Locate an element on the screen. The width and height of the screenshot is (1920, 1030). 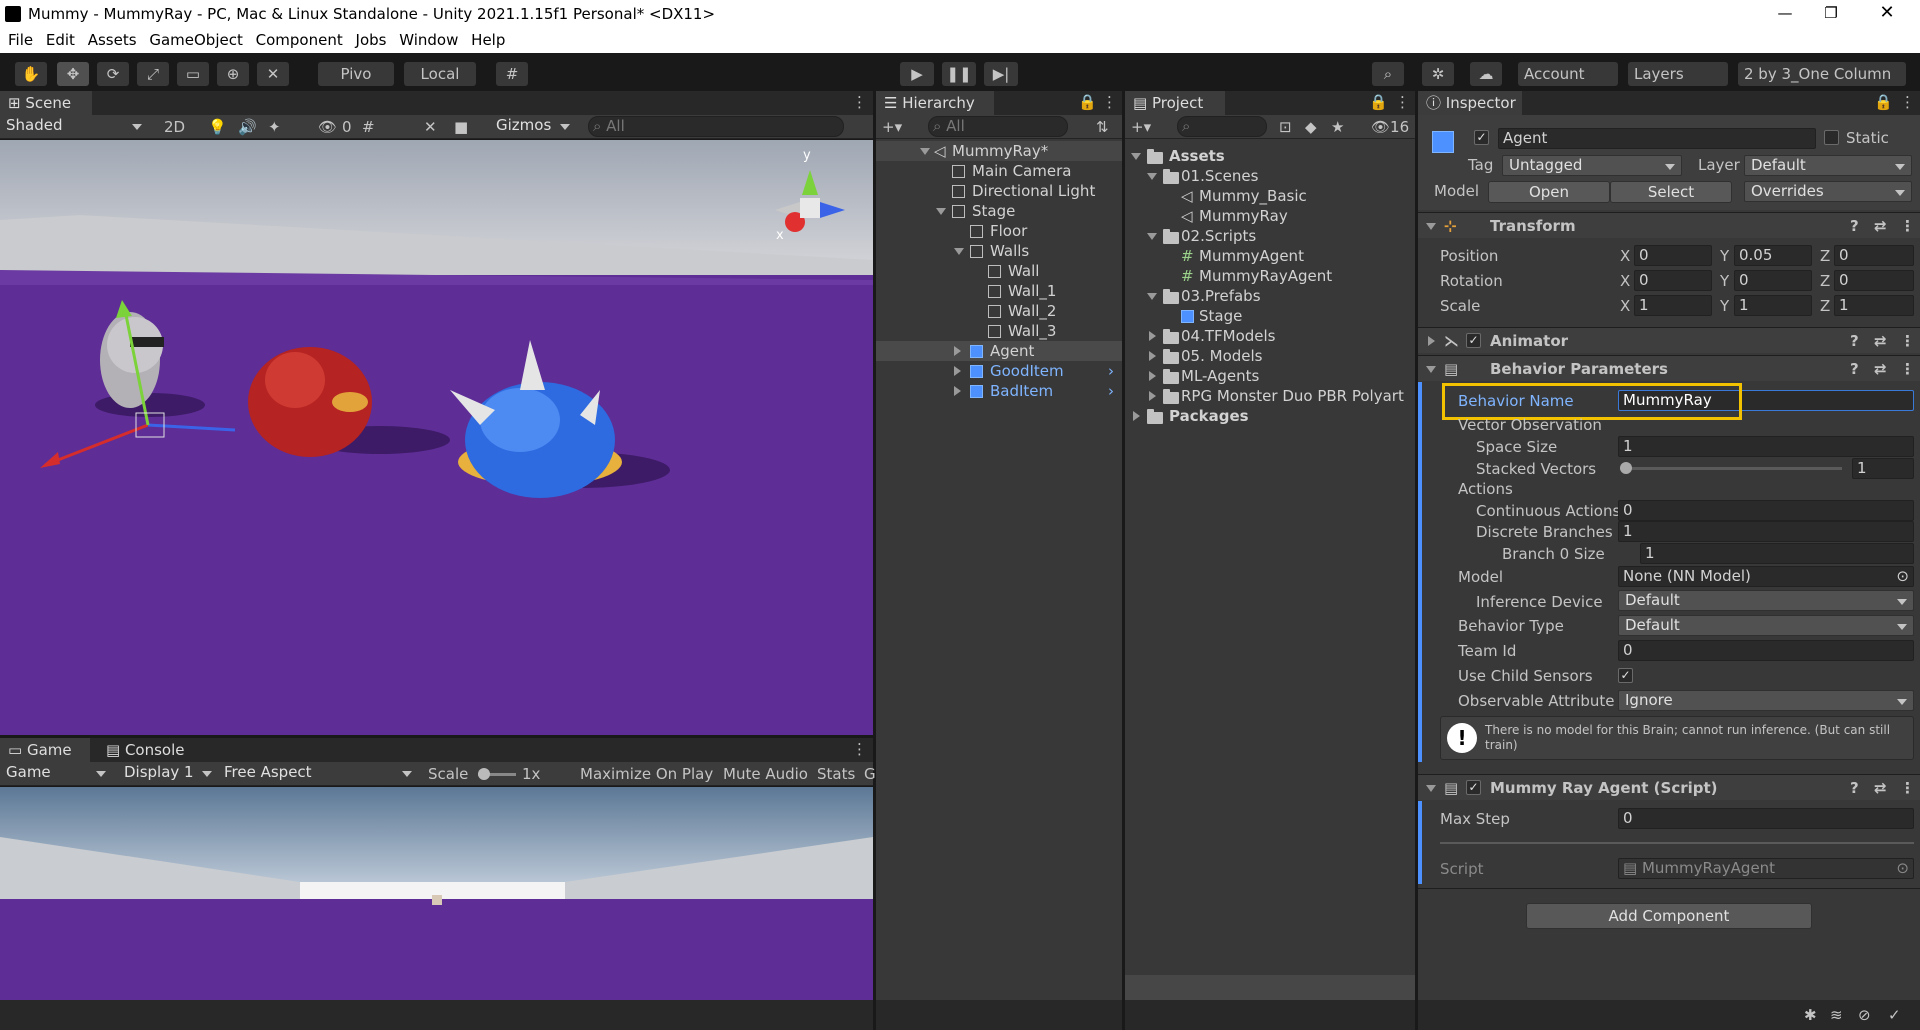
menu-window: Window is located at coordinates (428, 40).